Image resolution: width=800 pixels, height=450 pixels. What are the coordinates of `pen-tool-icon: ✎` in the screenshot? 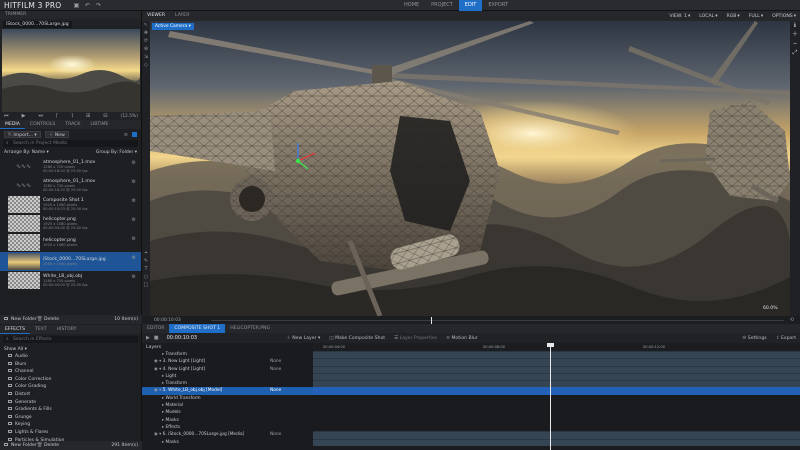 It's located at (146, 261).